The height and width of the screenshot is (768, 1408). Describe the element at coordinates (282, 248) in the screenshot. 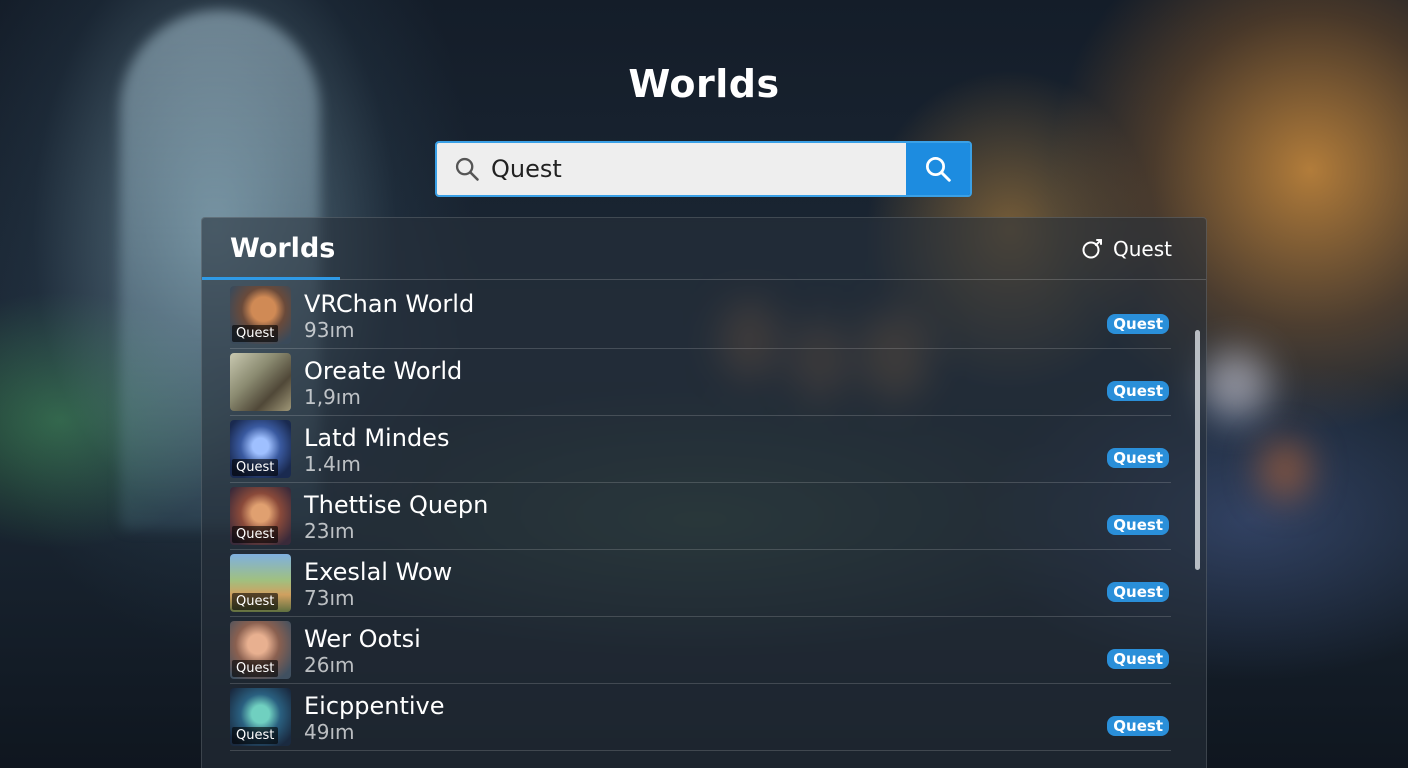

I see `tab-worlds: Worlds` at that location.